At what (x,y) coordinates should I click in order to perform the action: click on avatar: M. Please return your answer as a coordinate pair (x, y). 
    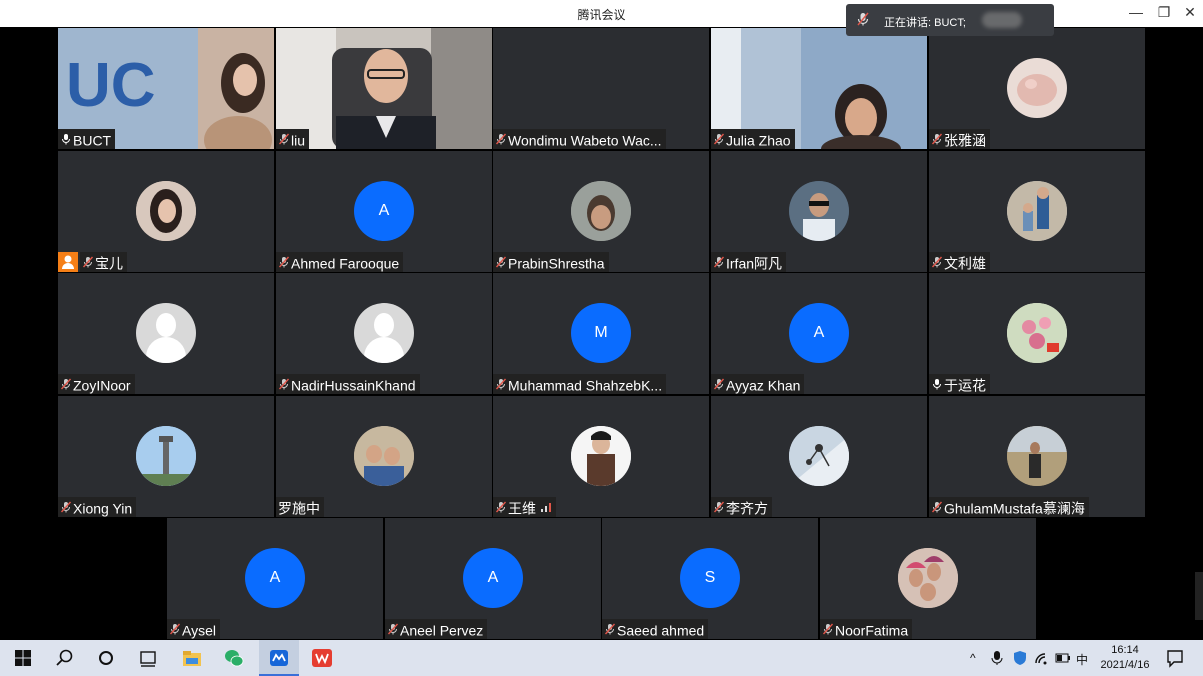
    Looking at the image, I should click on (601, 332).